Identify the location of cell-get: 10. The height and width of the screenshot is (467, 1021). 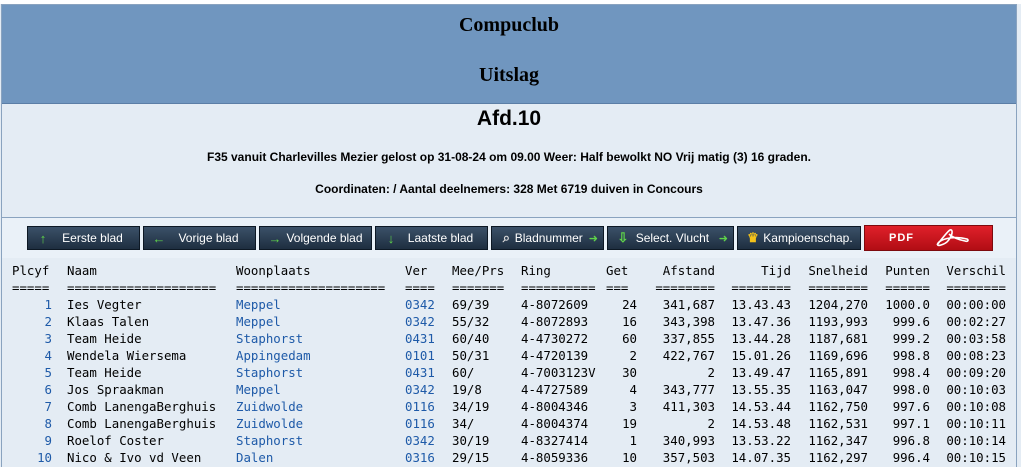
(629, 457).